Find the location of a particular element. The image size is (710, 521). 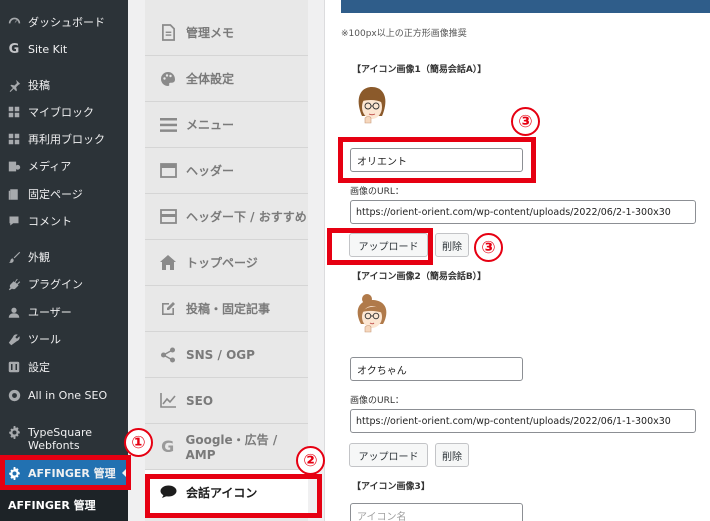

callout-box-upload-button is located at coordinates (380, 246).